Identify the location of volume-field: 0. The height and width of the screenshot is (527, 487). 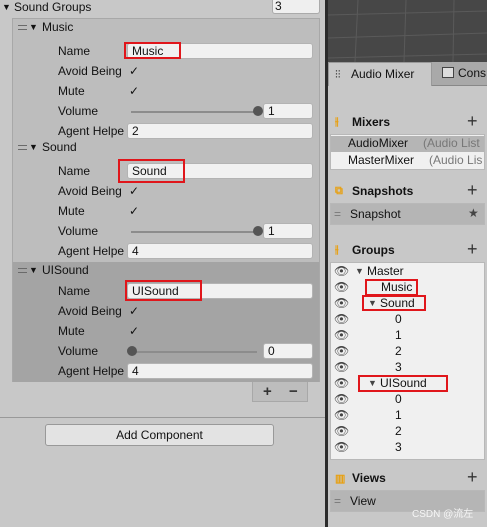
(288, 351).